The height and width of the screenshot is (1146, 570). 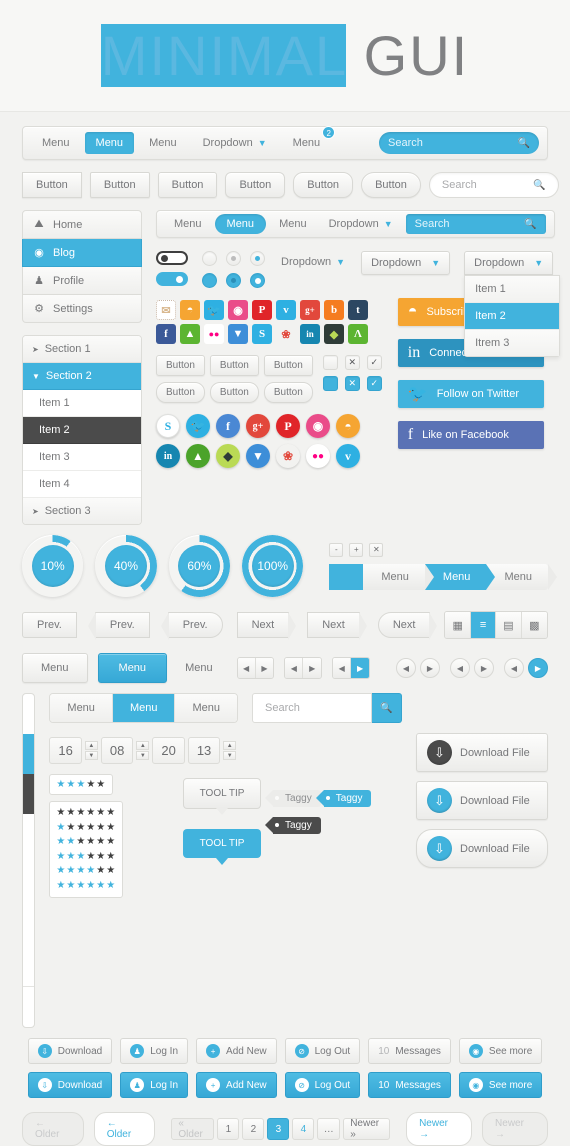 I want to click on accordion-item-3: Item 3, so click(x=82, y=457).